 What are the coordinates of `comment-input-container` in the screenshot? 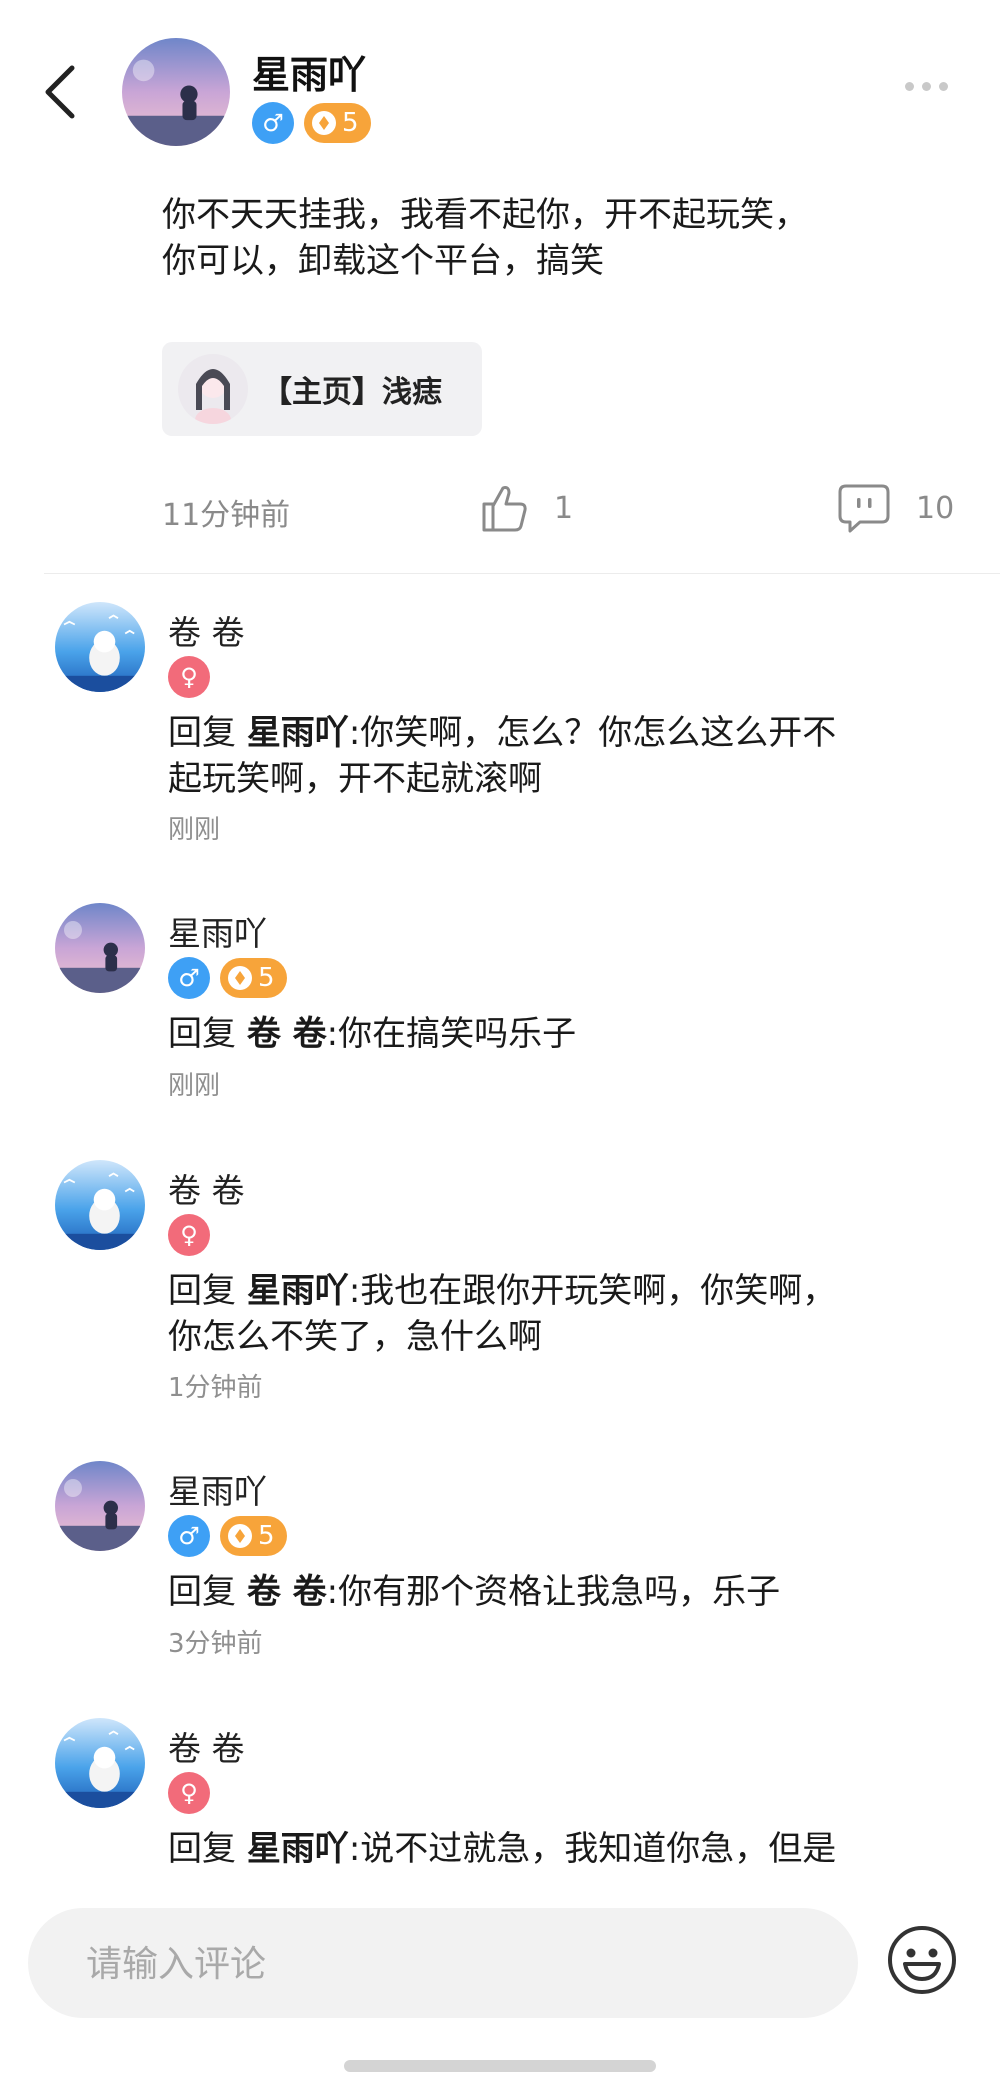 It's located at (443, 1964).